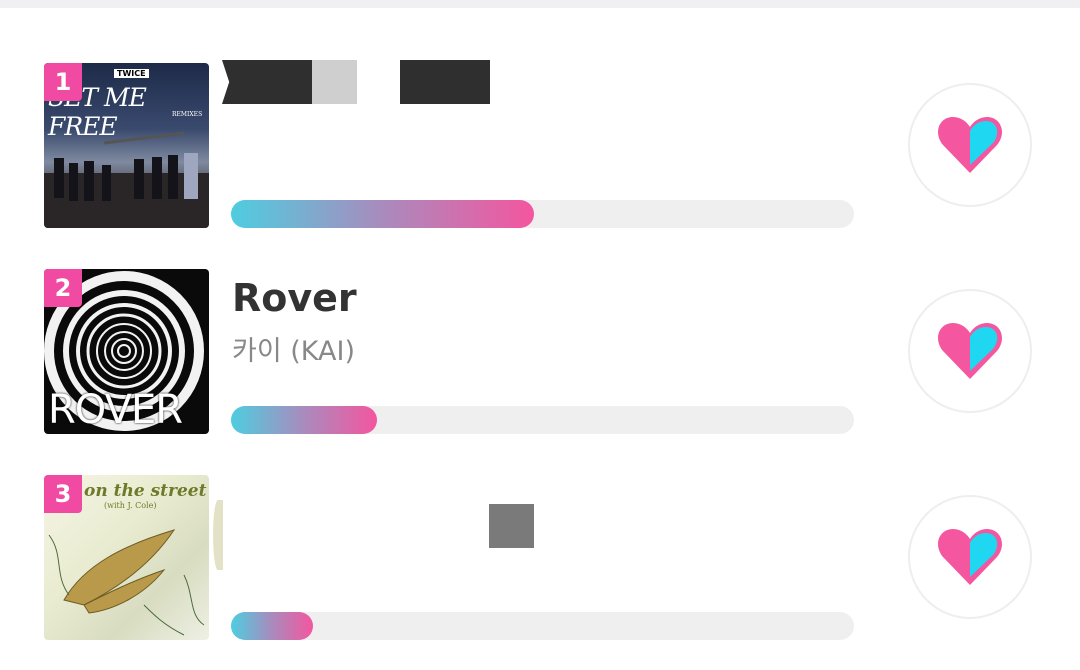 The image size is (1080, 670). I want to click on adjacent-cover-edge, so click(218, 535).